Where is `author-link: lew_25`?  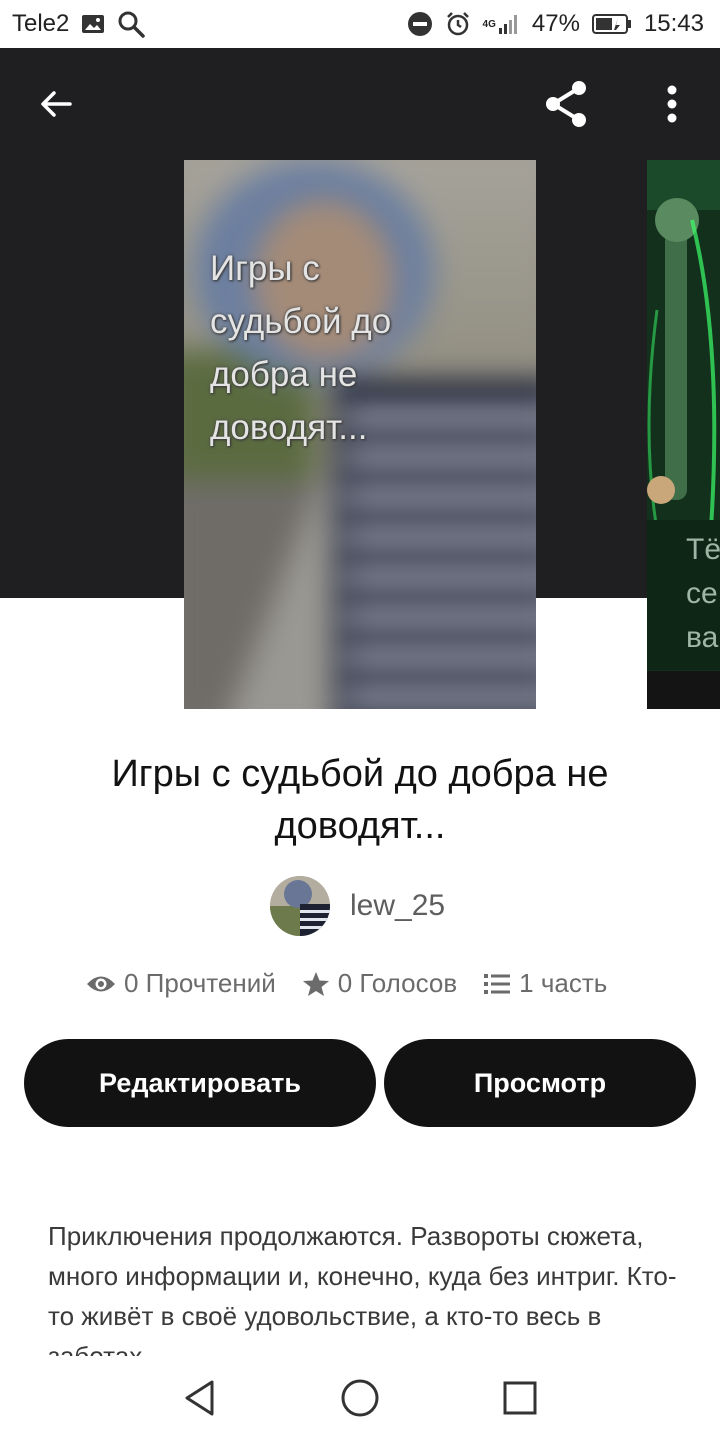
author-link: lew_25 is located at coordinates (357, 906).